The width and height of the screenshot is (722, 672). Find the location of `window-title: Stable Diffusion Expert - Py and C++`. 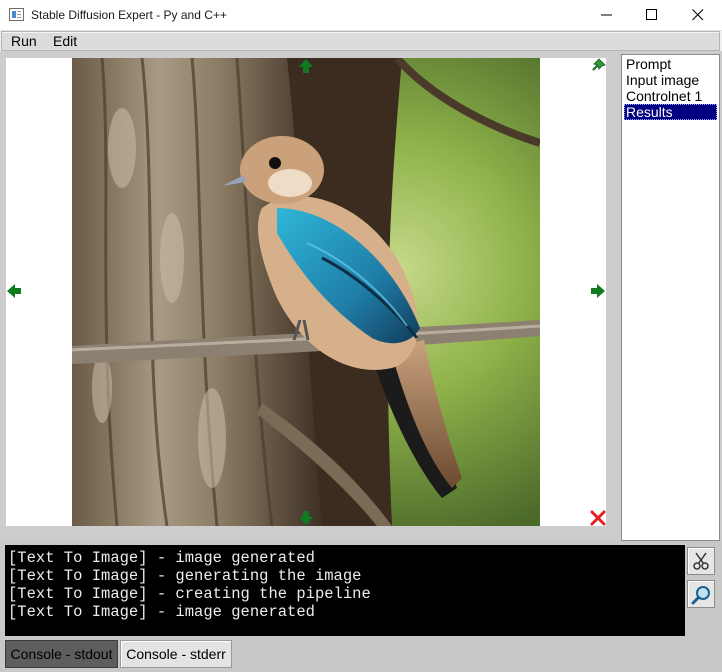

window-title: Stable Diffusion Expert - Py and C++ is located at coordinates (129, 15).